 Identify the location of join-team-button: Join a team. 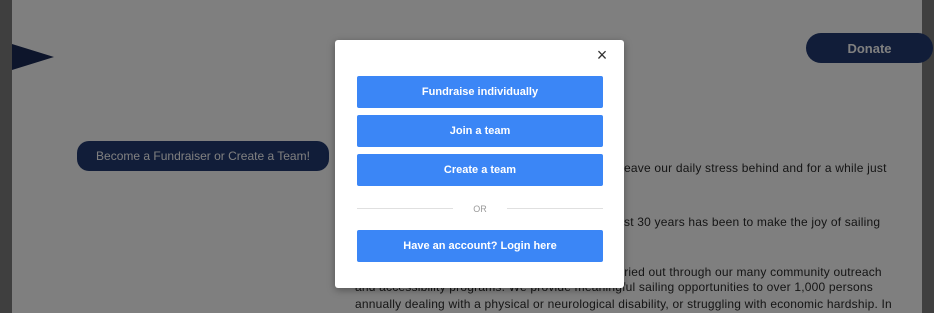
(480, 131).